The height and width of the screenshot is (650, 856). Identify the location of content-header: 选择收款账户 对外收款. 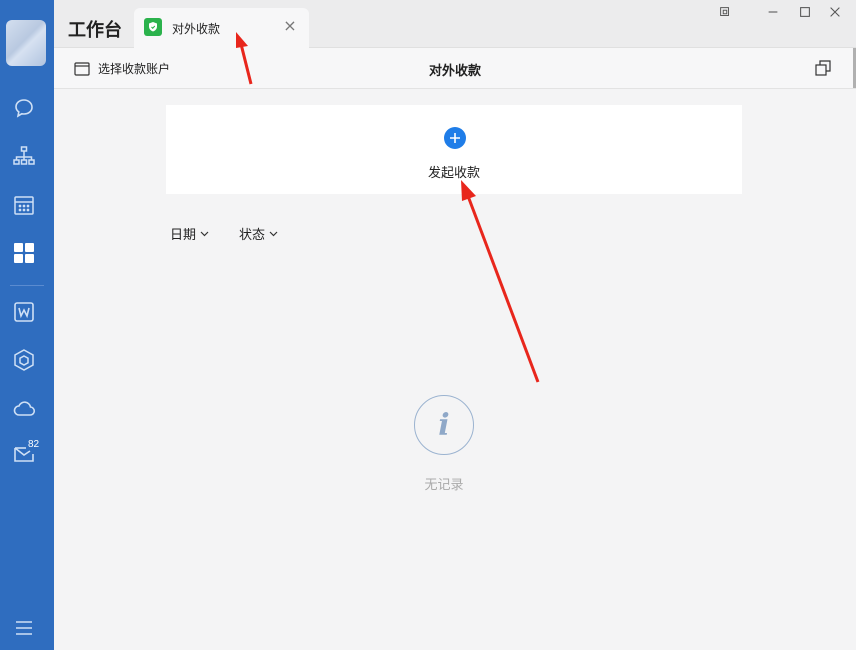
(455, 68).